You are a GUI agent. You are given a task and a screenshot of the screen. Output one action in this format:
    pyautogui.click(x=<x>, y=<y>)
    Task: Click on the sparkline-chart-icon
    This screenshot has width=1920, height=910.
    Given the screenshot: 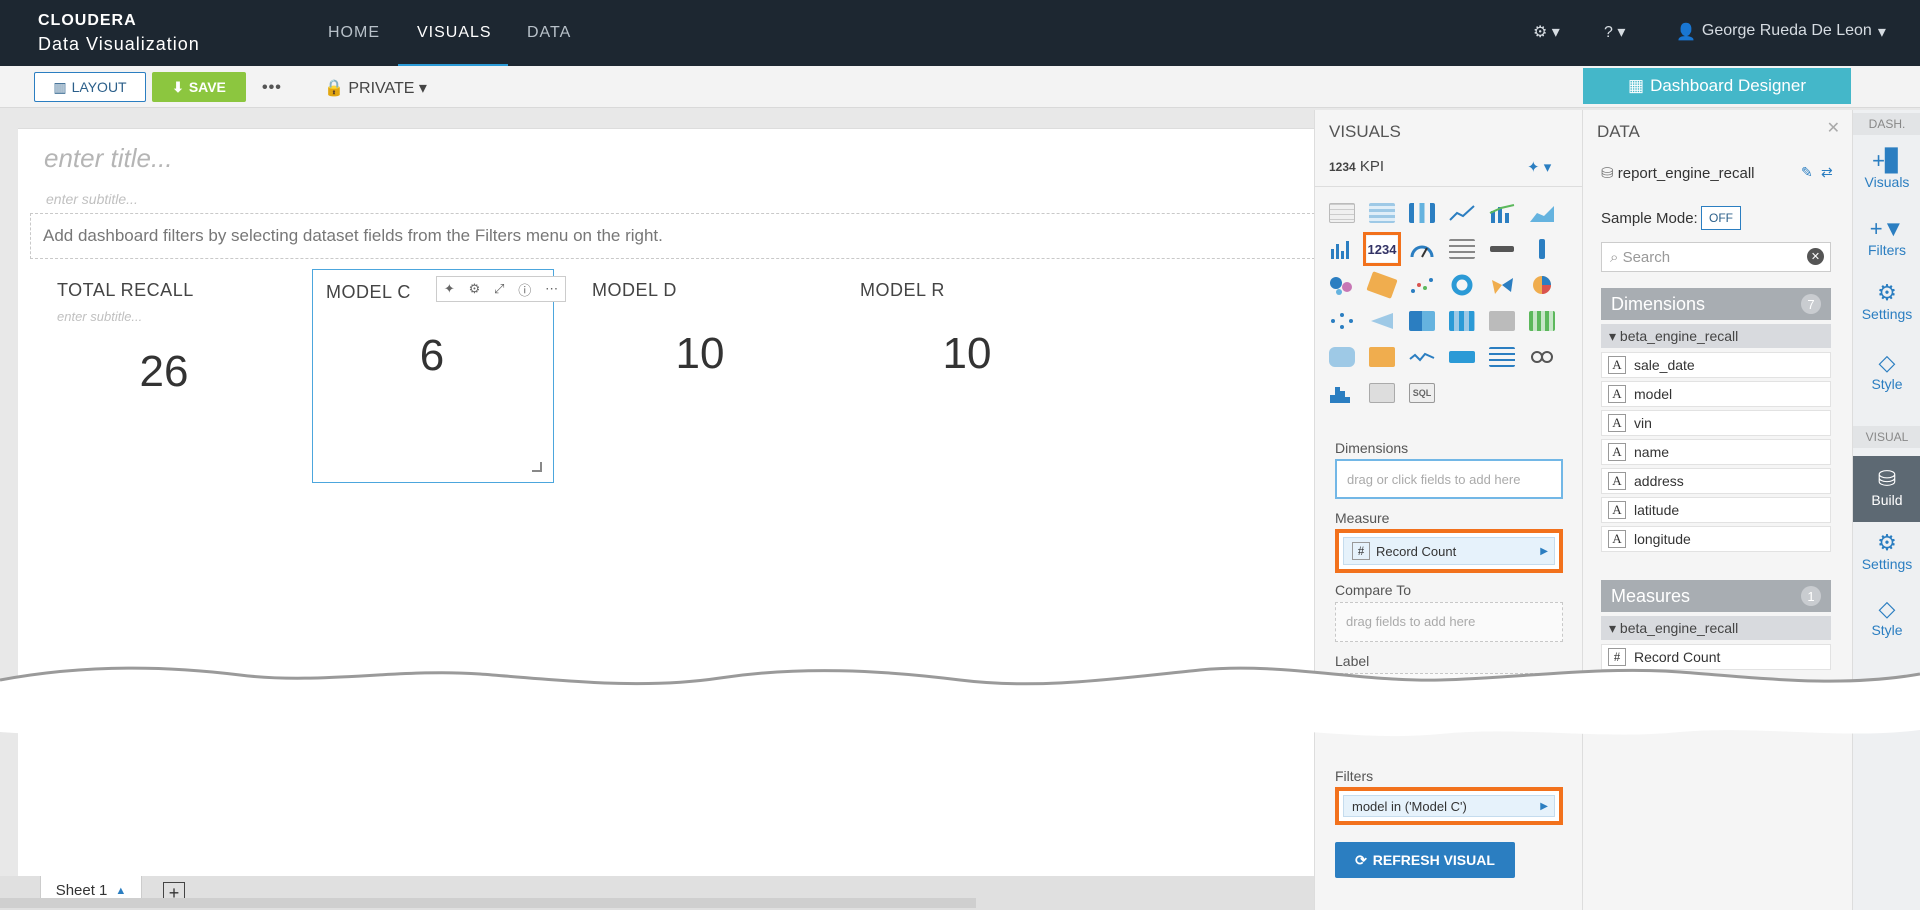 What is the action you would take?
    pyautogui.click(x=1422, y=357)
    